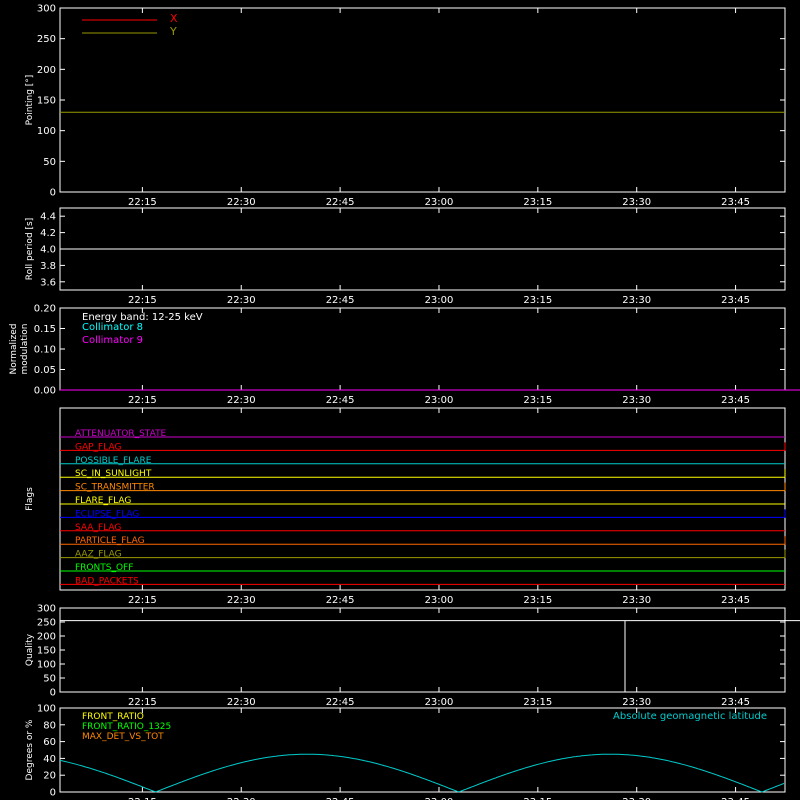 The width and height of the screenshot is (800, 800). I want to click on y-axis-label: Roll period [s], so click(30, 249).